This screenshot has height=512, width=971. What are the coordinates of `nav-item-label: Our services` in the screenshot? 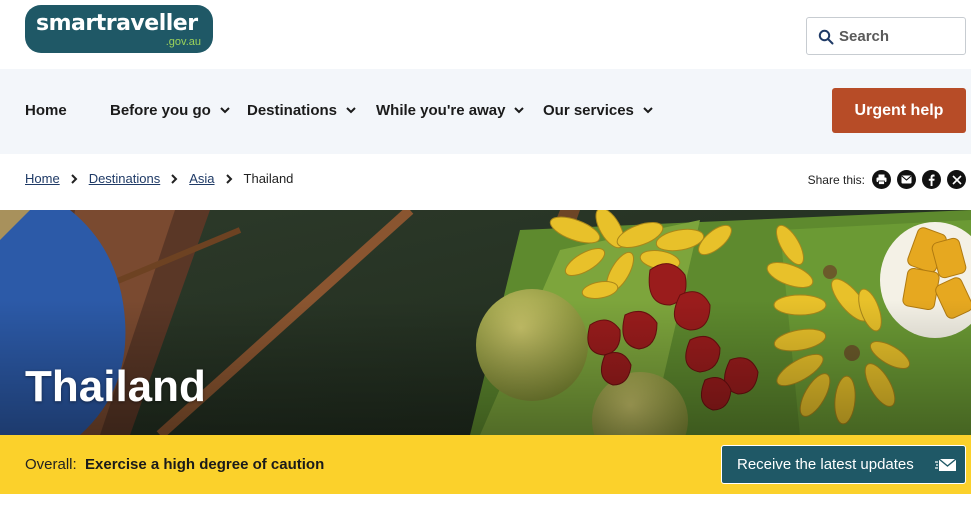 It's located at (588, 110).